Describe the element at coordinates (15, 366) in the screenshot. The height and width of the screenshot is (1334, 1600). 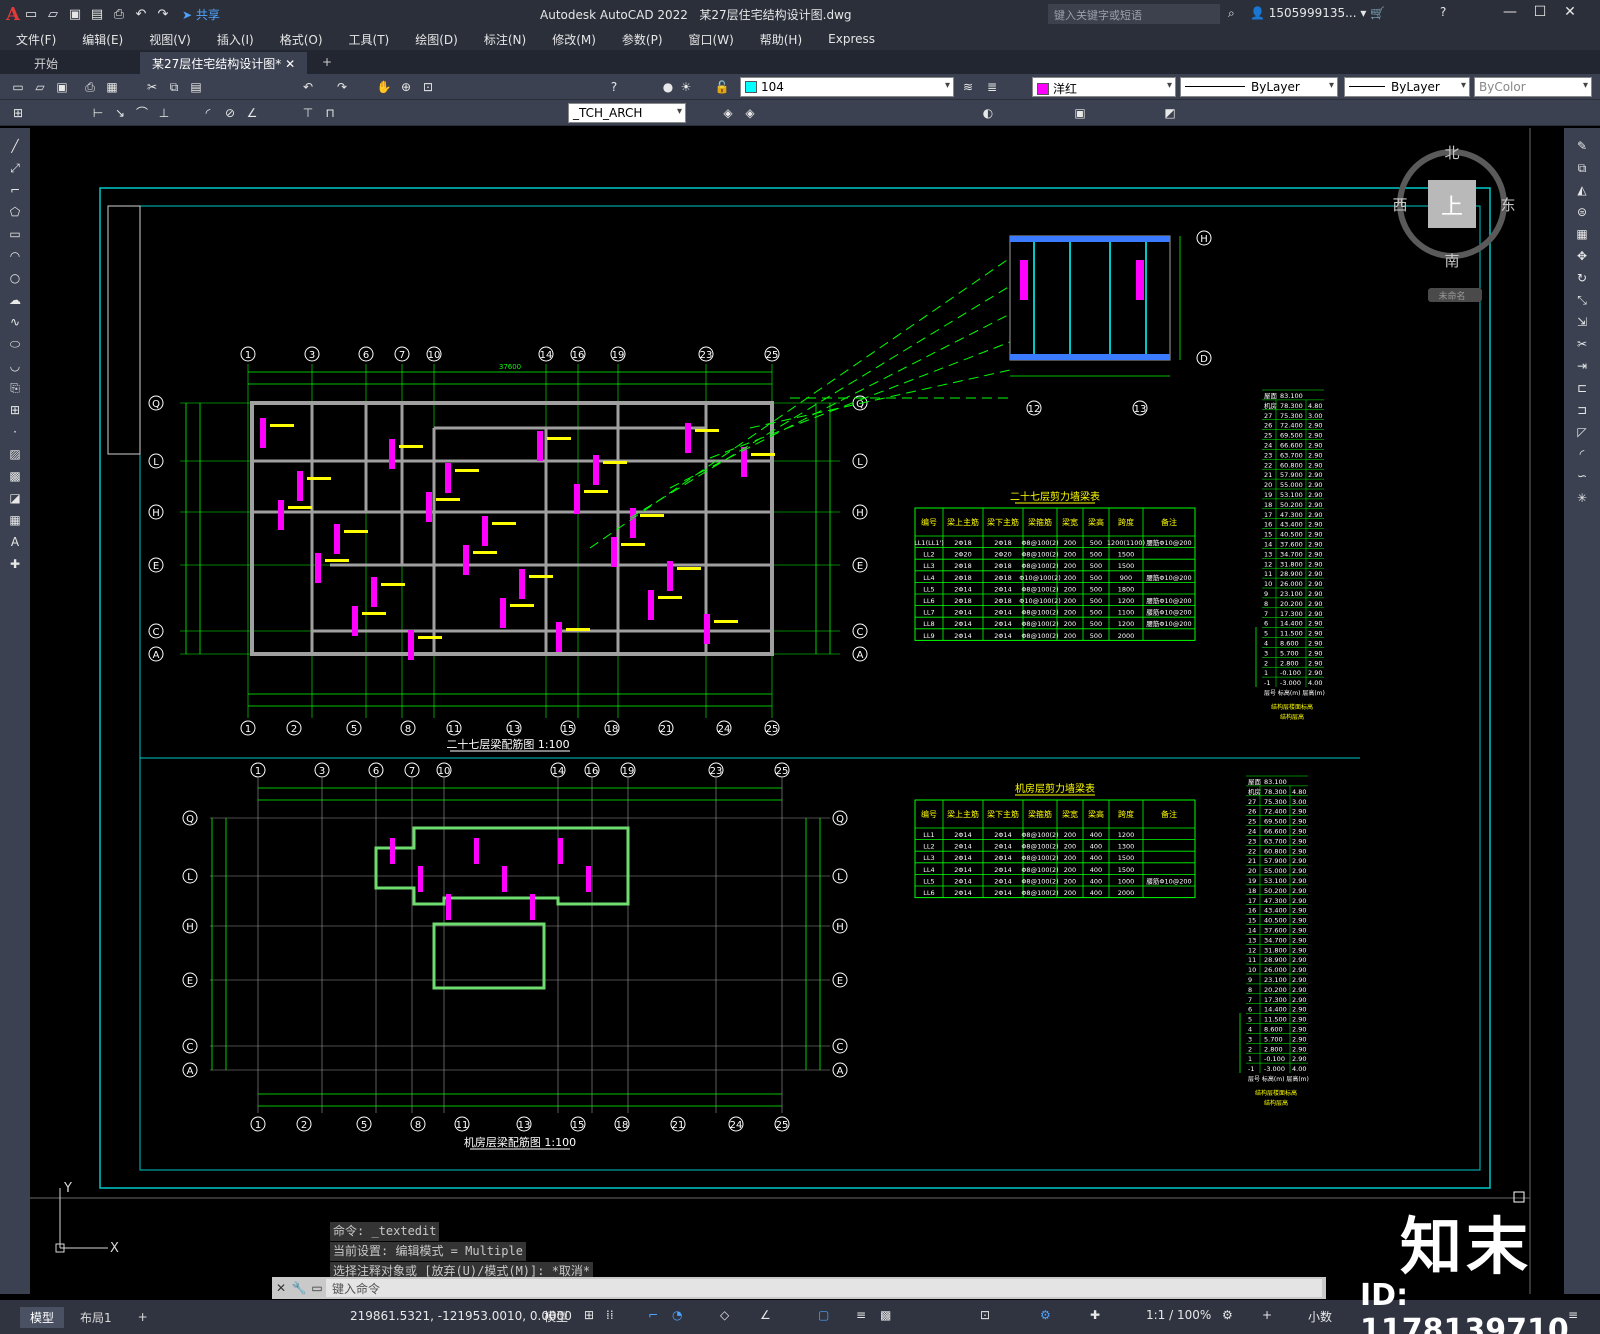
I see `ellipse-arc-icon: ◡` at that location.